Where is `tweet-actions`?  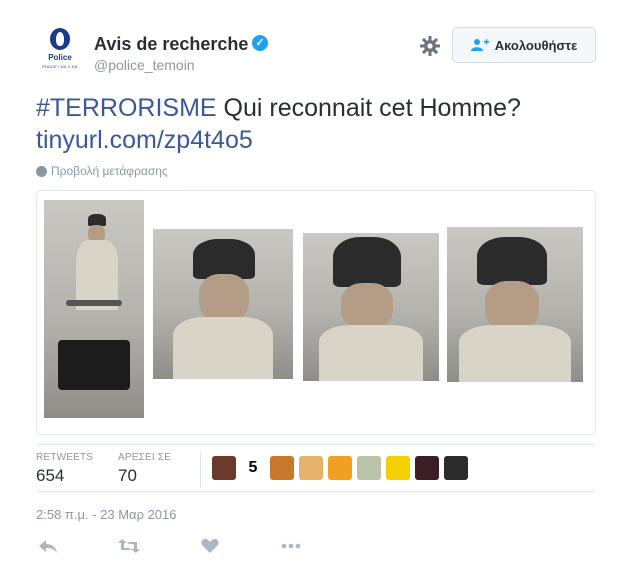 tweet-actions is located at coordinates (198, 546).